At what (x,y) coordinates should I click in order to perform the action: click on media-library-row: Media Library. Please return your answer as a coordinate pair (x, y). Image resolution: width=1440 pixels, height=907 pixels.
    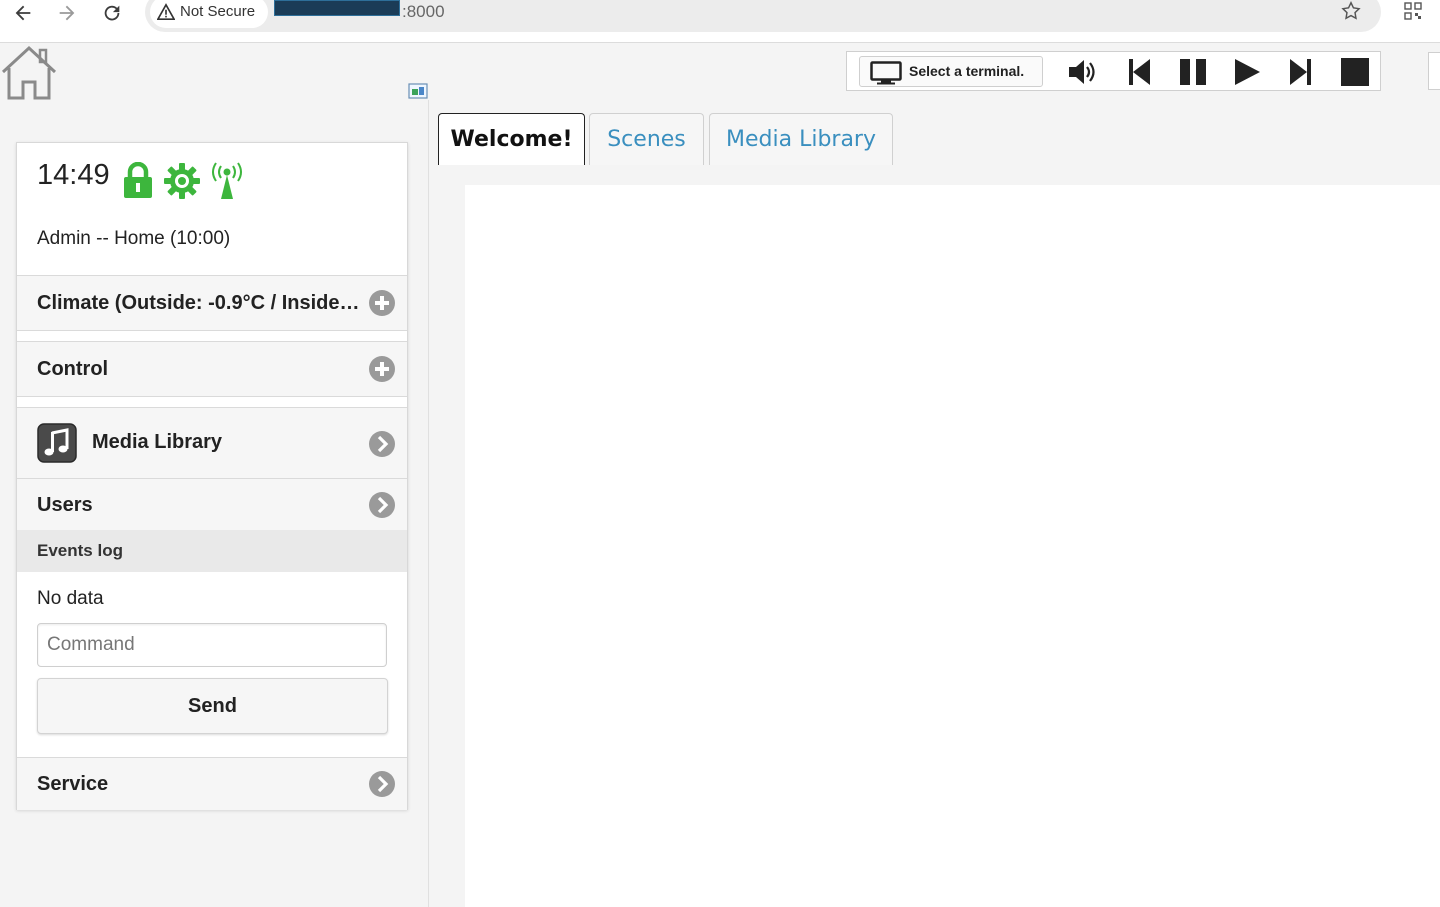
    Looking at the image, I should click on (212, 443).